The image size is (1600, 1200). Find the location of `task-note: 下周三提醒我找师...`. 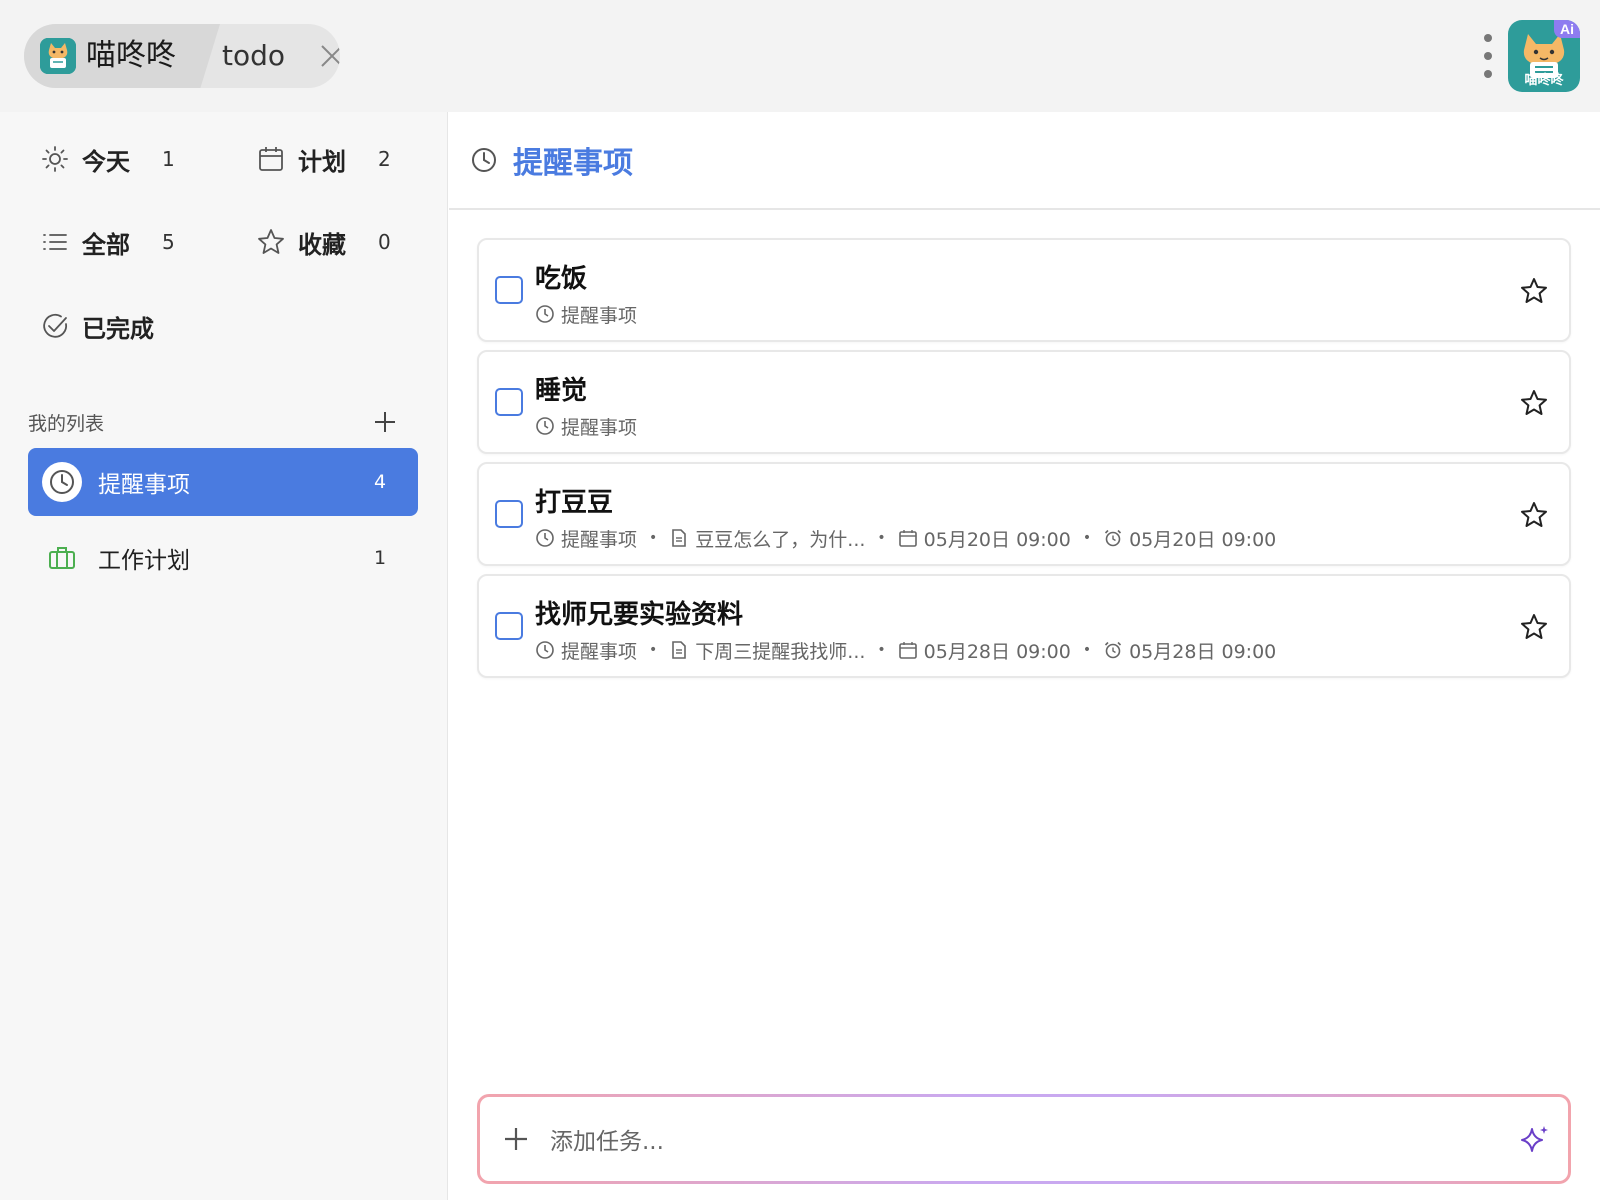

task-note: 下周三提醒我找师... is located at coordinates (780, 651).